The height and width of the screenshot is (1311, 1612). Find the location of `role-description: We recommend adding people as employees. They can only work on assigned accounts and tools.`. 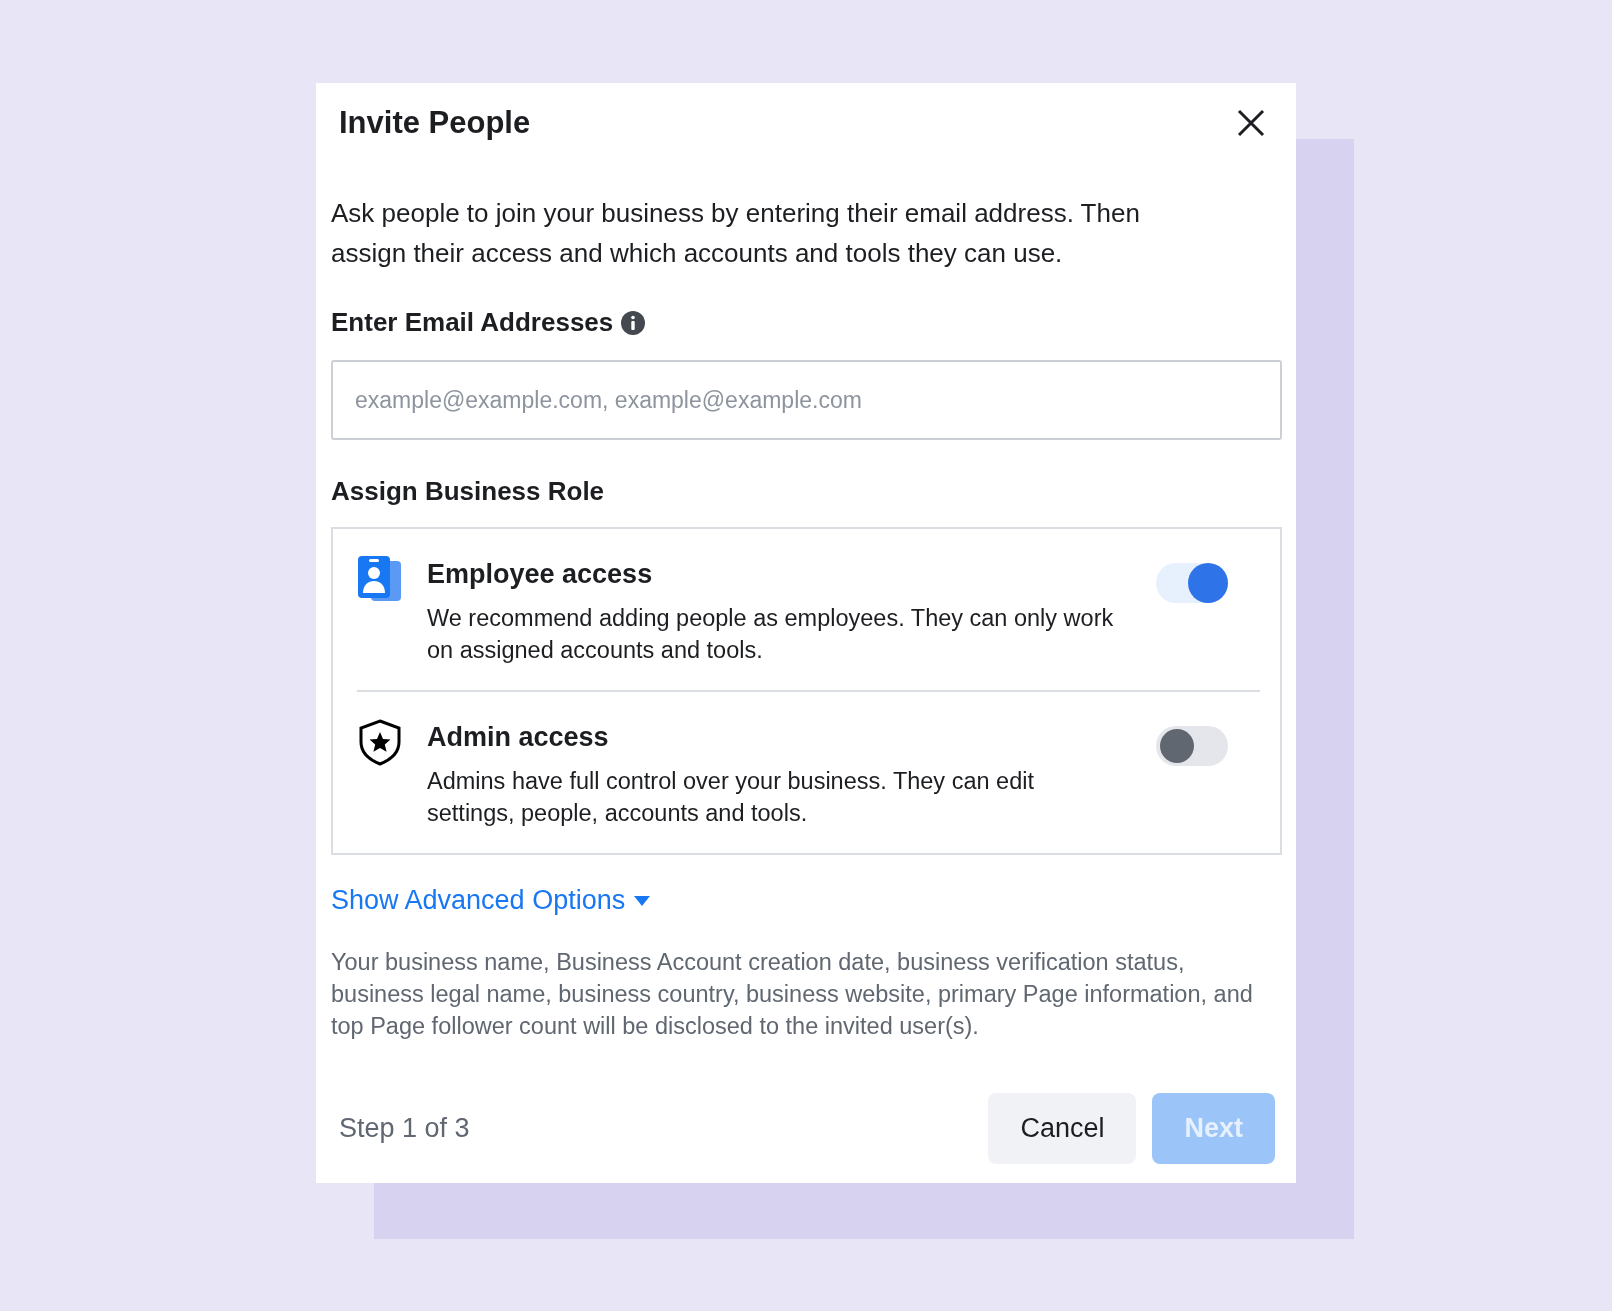

role-description: We recommend adding people as employees. They can only work on assigned accounts and tools. is located at coordinates (771, 634).